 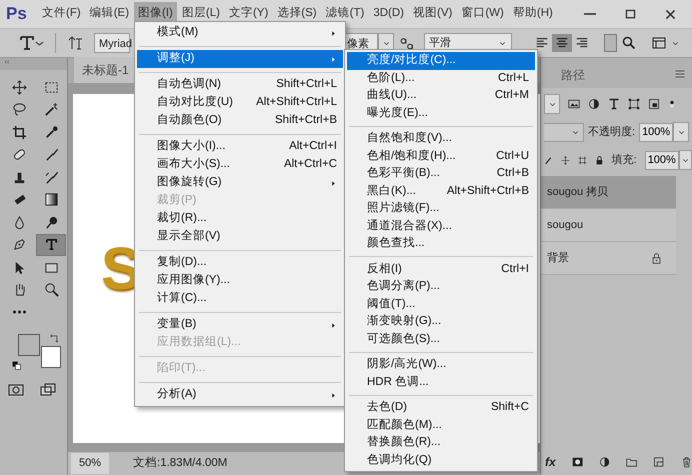 I want to click on menu-item: 曲线(U)... Ctrl+M, so click(x=441, y=95).